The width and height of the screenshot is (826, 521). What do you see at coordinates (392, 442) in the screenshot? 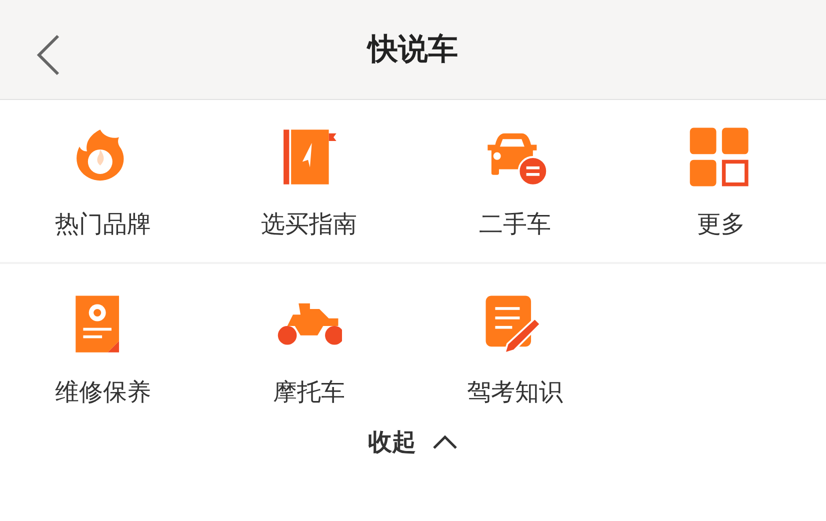
I see `collapse-link: 收起` at bounding box center [392, 442].